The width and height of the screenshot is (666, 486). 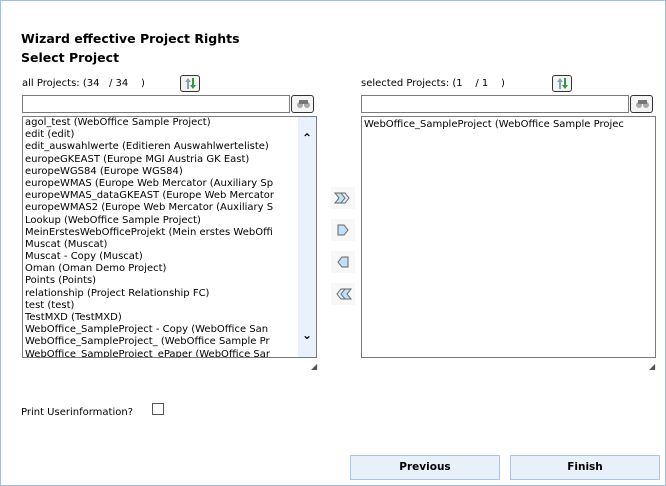 I want to click on scroll-up-icon: ⌃, so click(x=307, y=138).